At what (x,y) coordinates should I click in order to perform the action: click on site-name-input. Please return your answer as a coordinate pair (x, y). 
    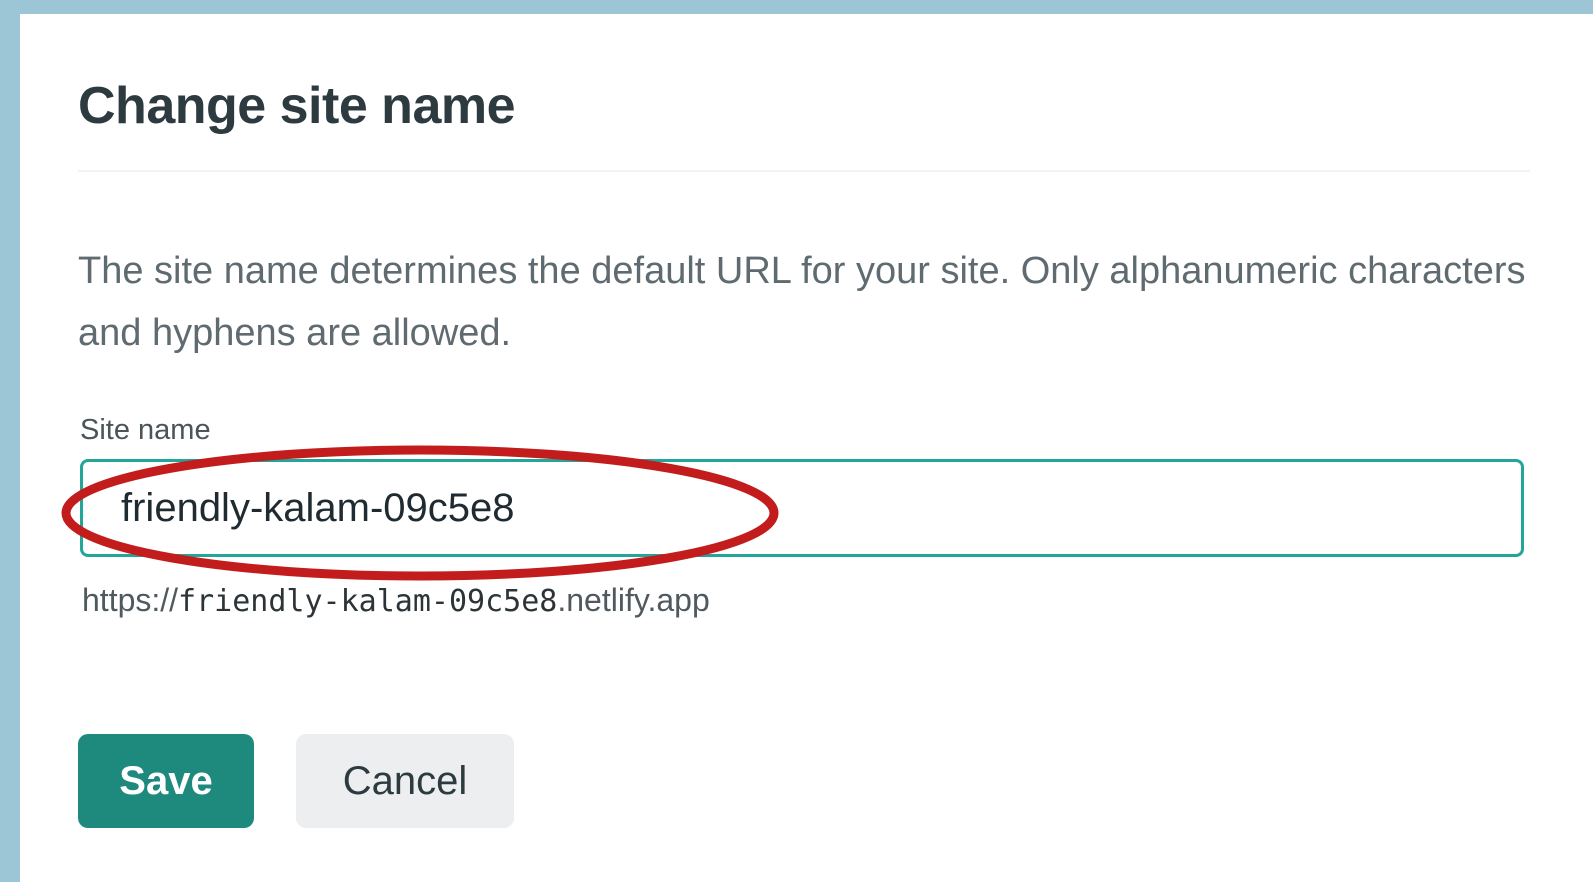
    Looking at the image, I should click on (801, 508).